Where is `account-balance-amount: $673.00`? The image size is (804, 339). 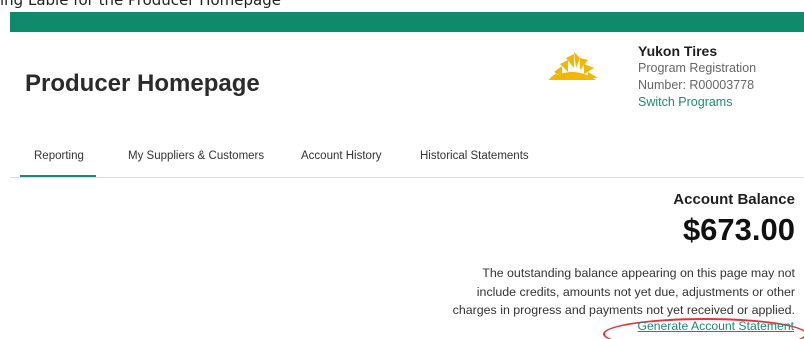
account-balance-amount: $673.00 is located at coordinates (738, 229).